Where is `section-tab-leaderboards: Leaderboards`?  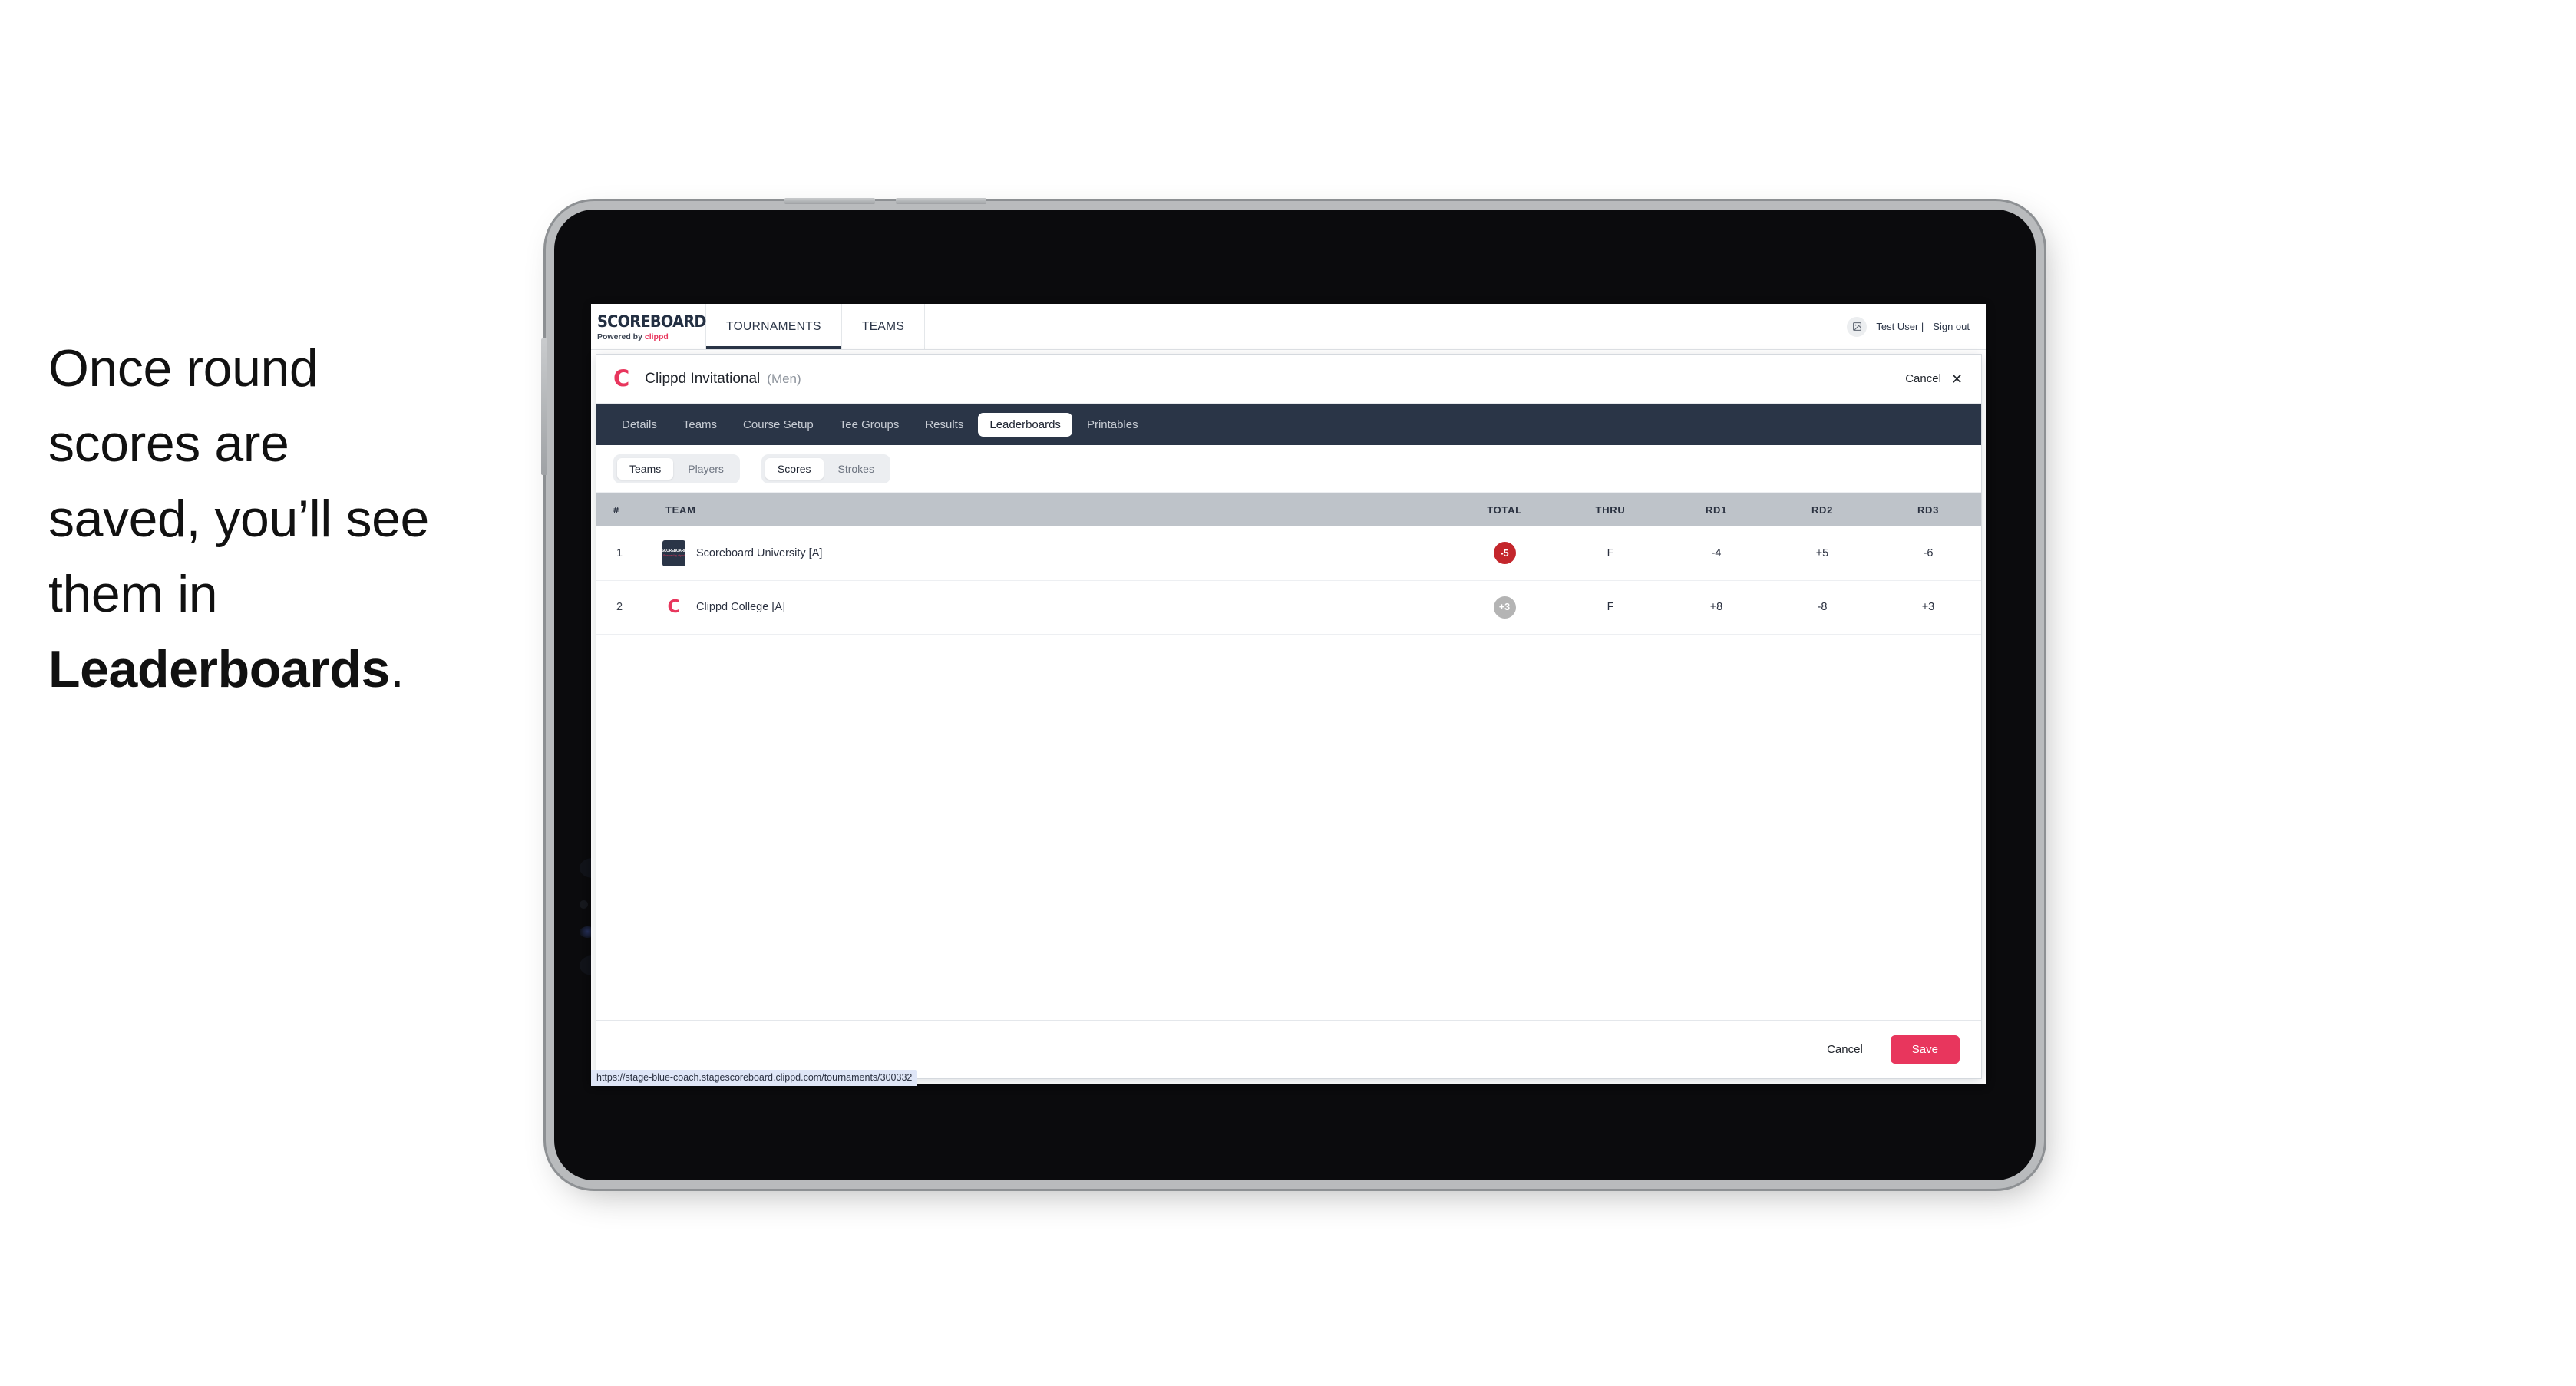 section-tab-leaderboards: Leaderboards is located at coordinates (1025, 424).